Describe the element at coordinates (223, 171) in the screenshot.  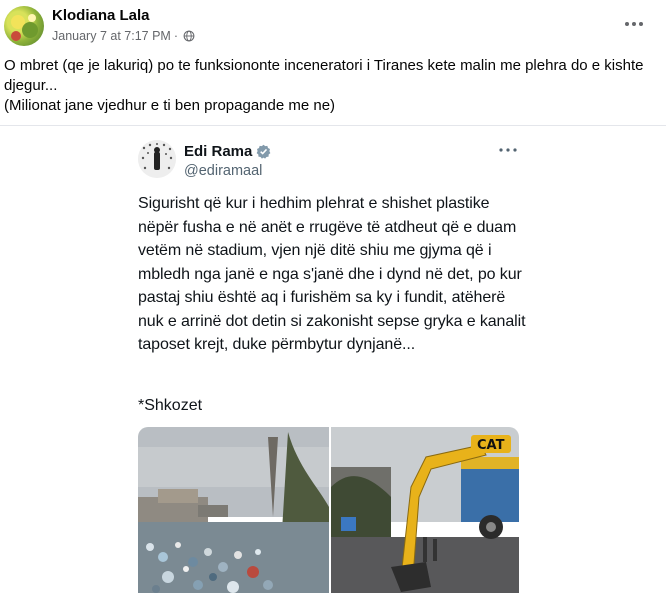
I see `tweet-handle: @ediramaal` at that location.